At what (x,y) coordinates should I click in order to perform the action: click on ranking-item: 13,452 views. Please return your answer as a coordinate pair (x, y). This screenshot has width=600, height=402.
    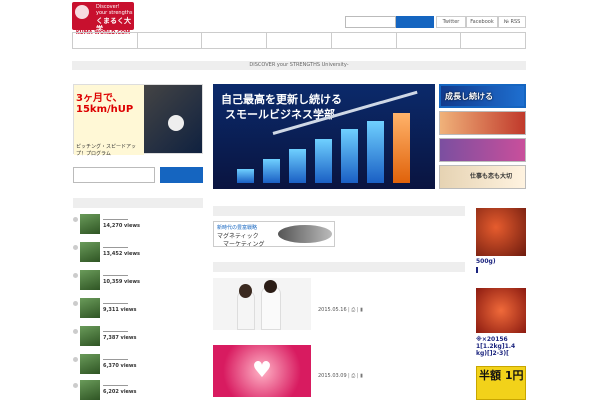
    Looking at the image, I should click on (138, 253).